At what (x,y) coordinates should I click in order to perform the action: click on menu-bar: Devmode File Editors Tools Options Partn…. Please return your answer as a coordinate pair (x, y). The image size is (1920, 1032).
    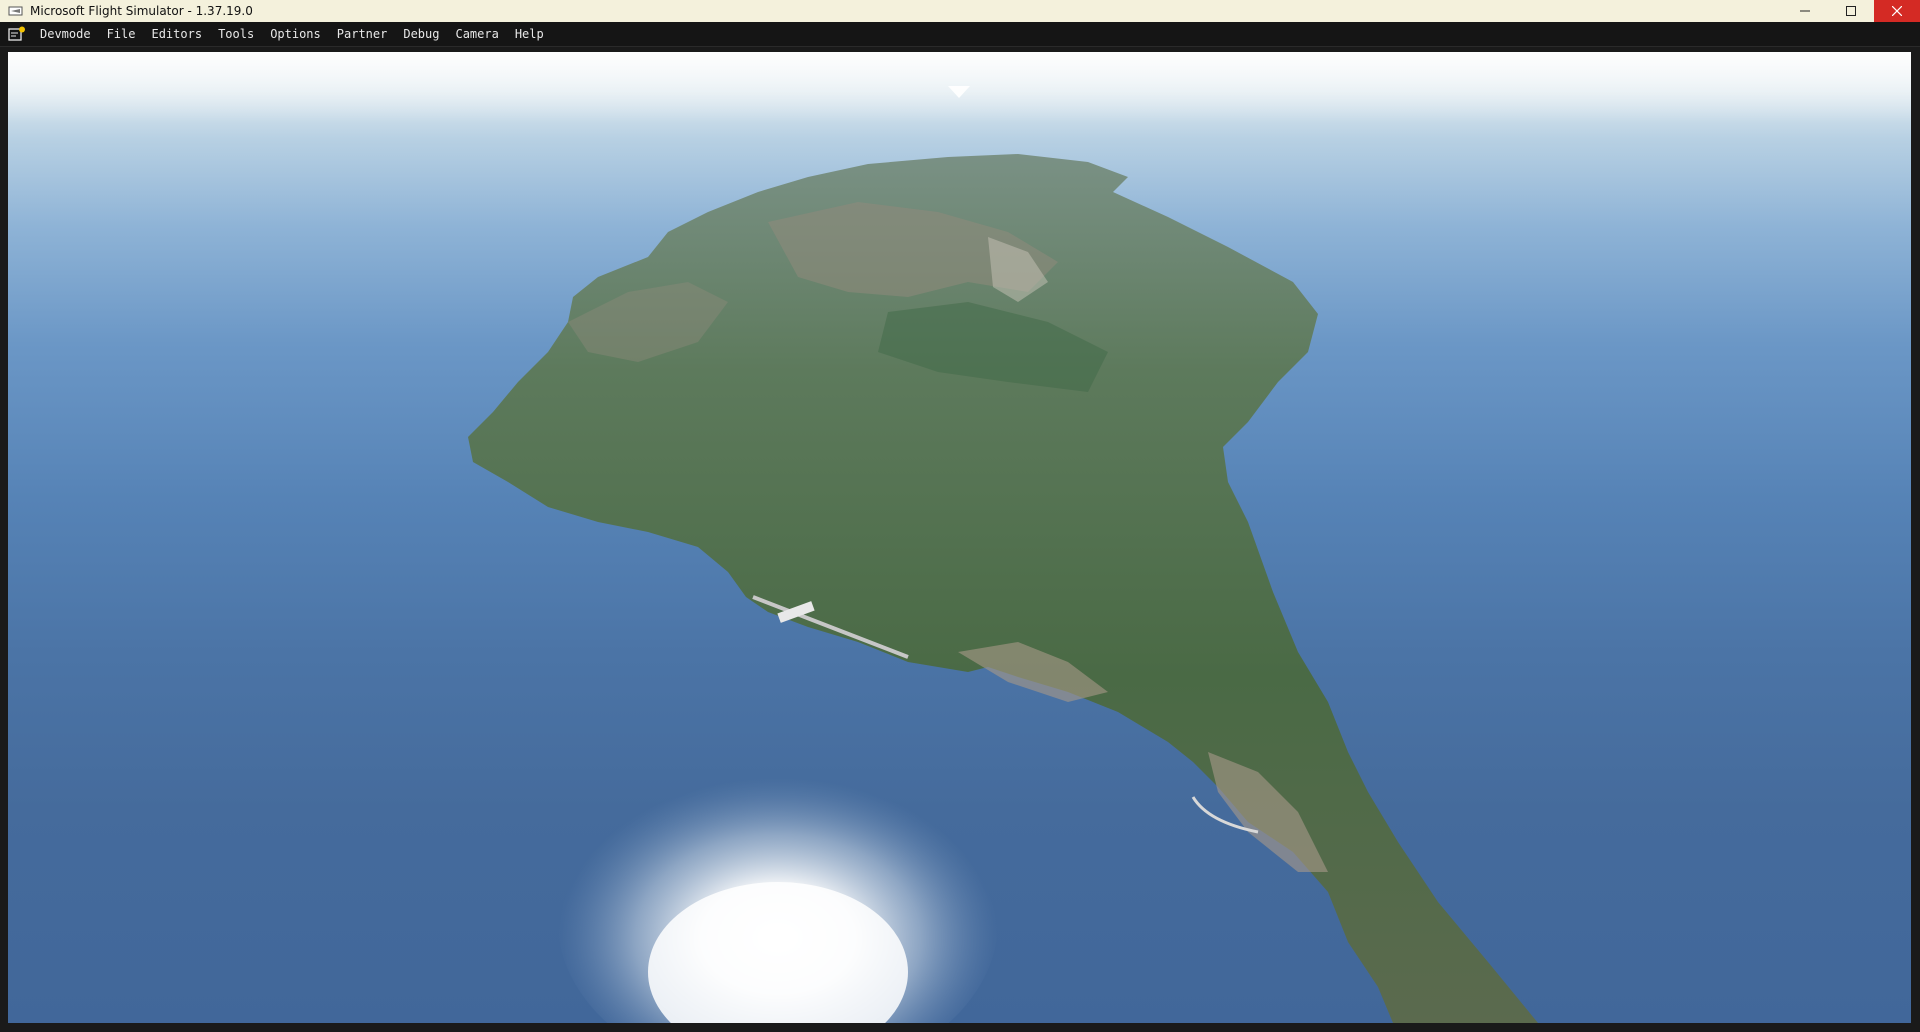
    Looking at the image, I should click on (960, 34).